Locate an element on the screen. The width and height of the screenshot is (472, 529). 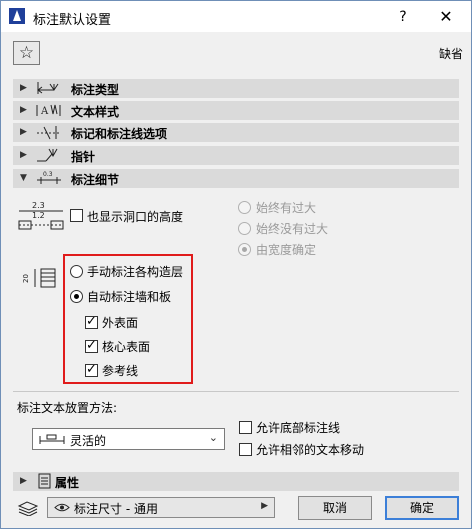
layer-value: 标注尺寸 - 通用 is located at coordinates (116, 509).